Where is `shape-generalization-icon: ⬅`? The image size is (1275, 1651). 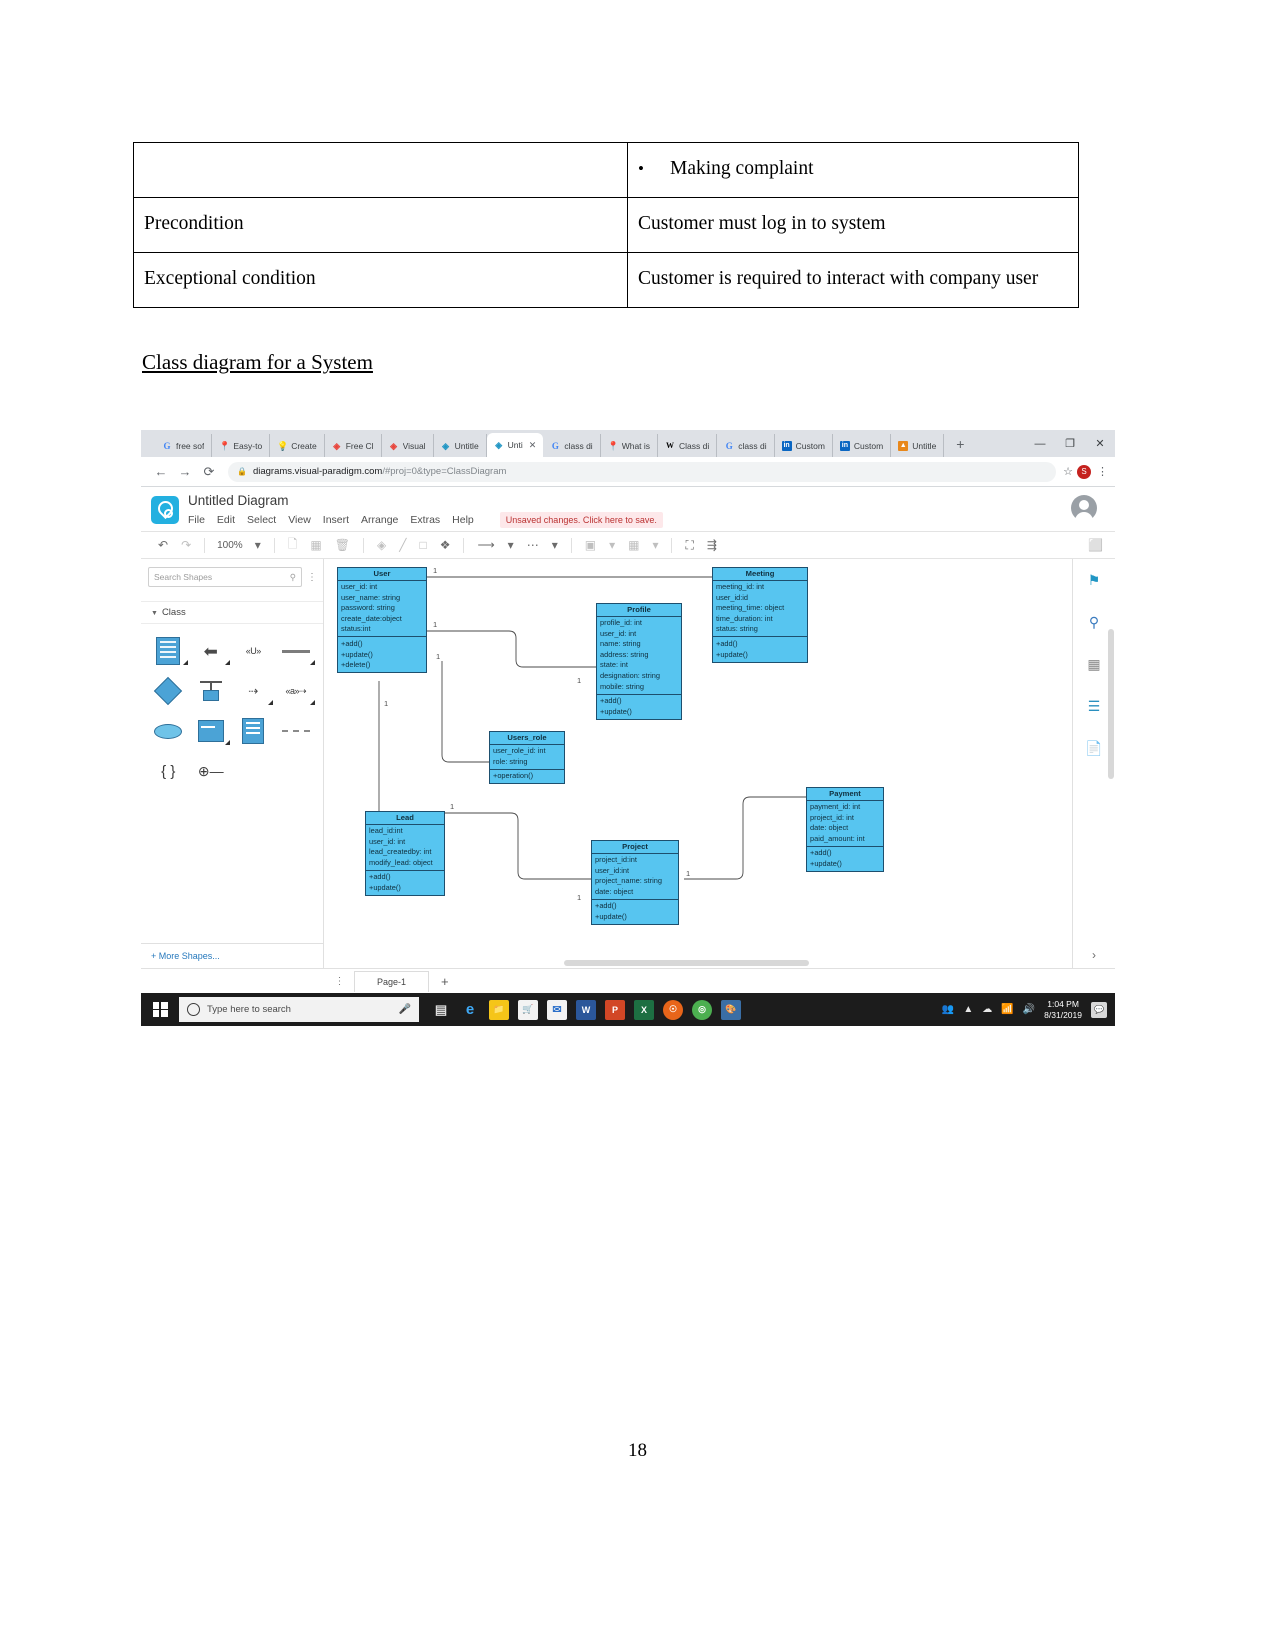
shape-generalization-icon: ⬅ is located at coordinates (211, 651).